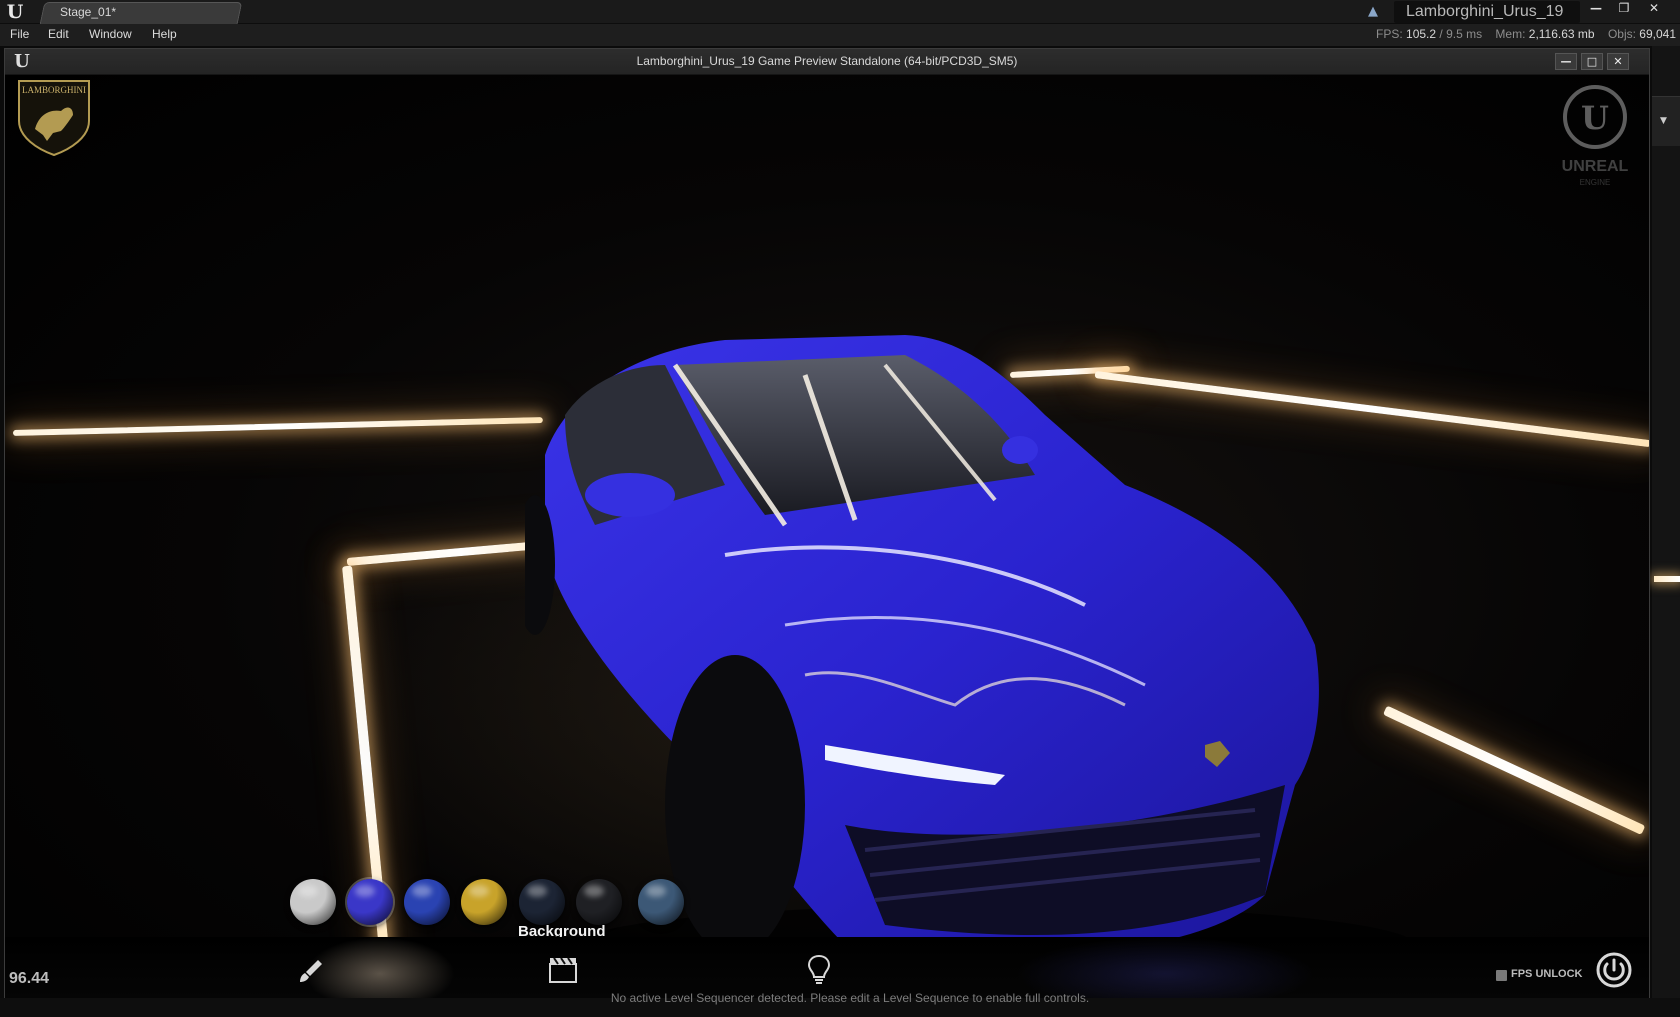 The image size is (1680, 1017). What do you see at coordinates (427, 902) in the screenshot?
I see `paint-swatch-blue` at bounding box center [427, 902].